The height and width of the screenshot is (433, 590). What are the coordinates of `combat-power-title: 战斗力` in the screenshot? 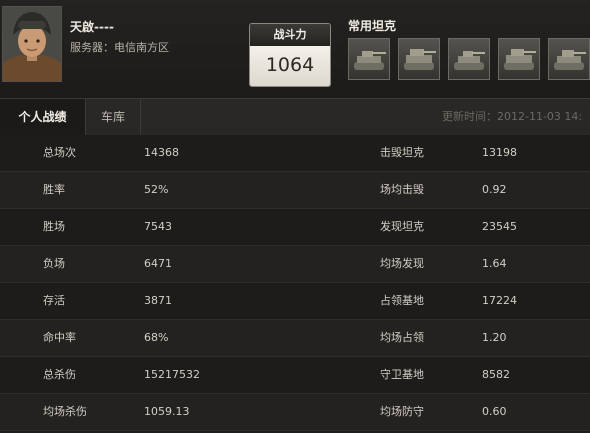 It's located at (290, 35).